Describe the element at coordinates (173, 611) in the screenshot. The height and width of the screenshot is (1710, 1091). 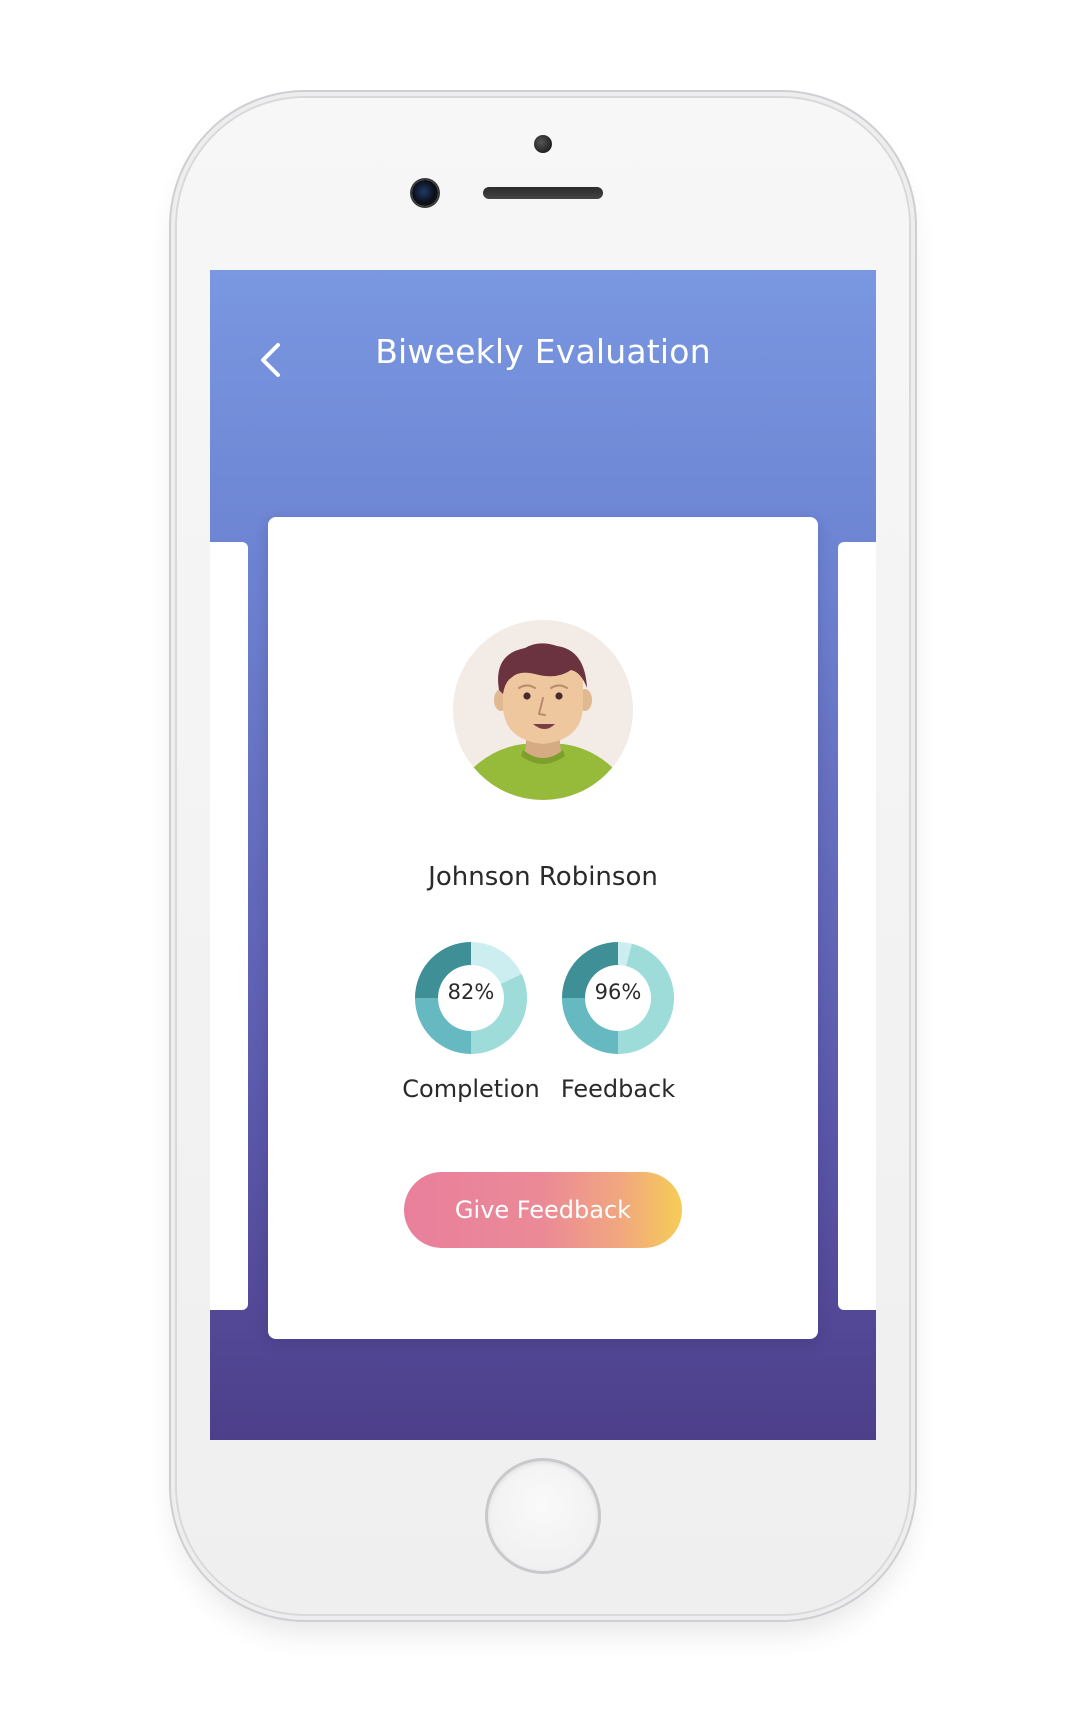
I see `volume-down-button` at that location.